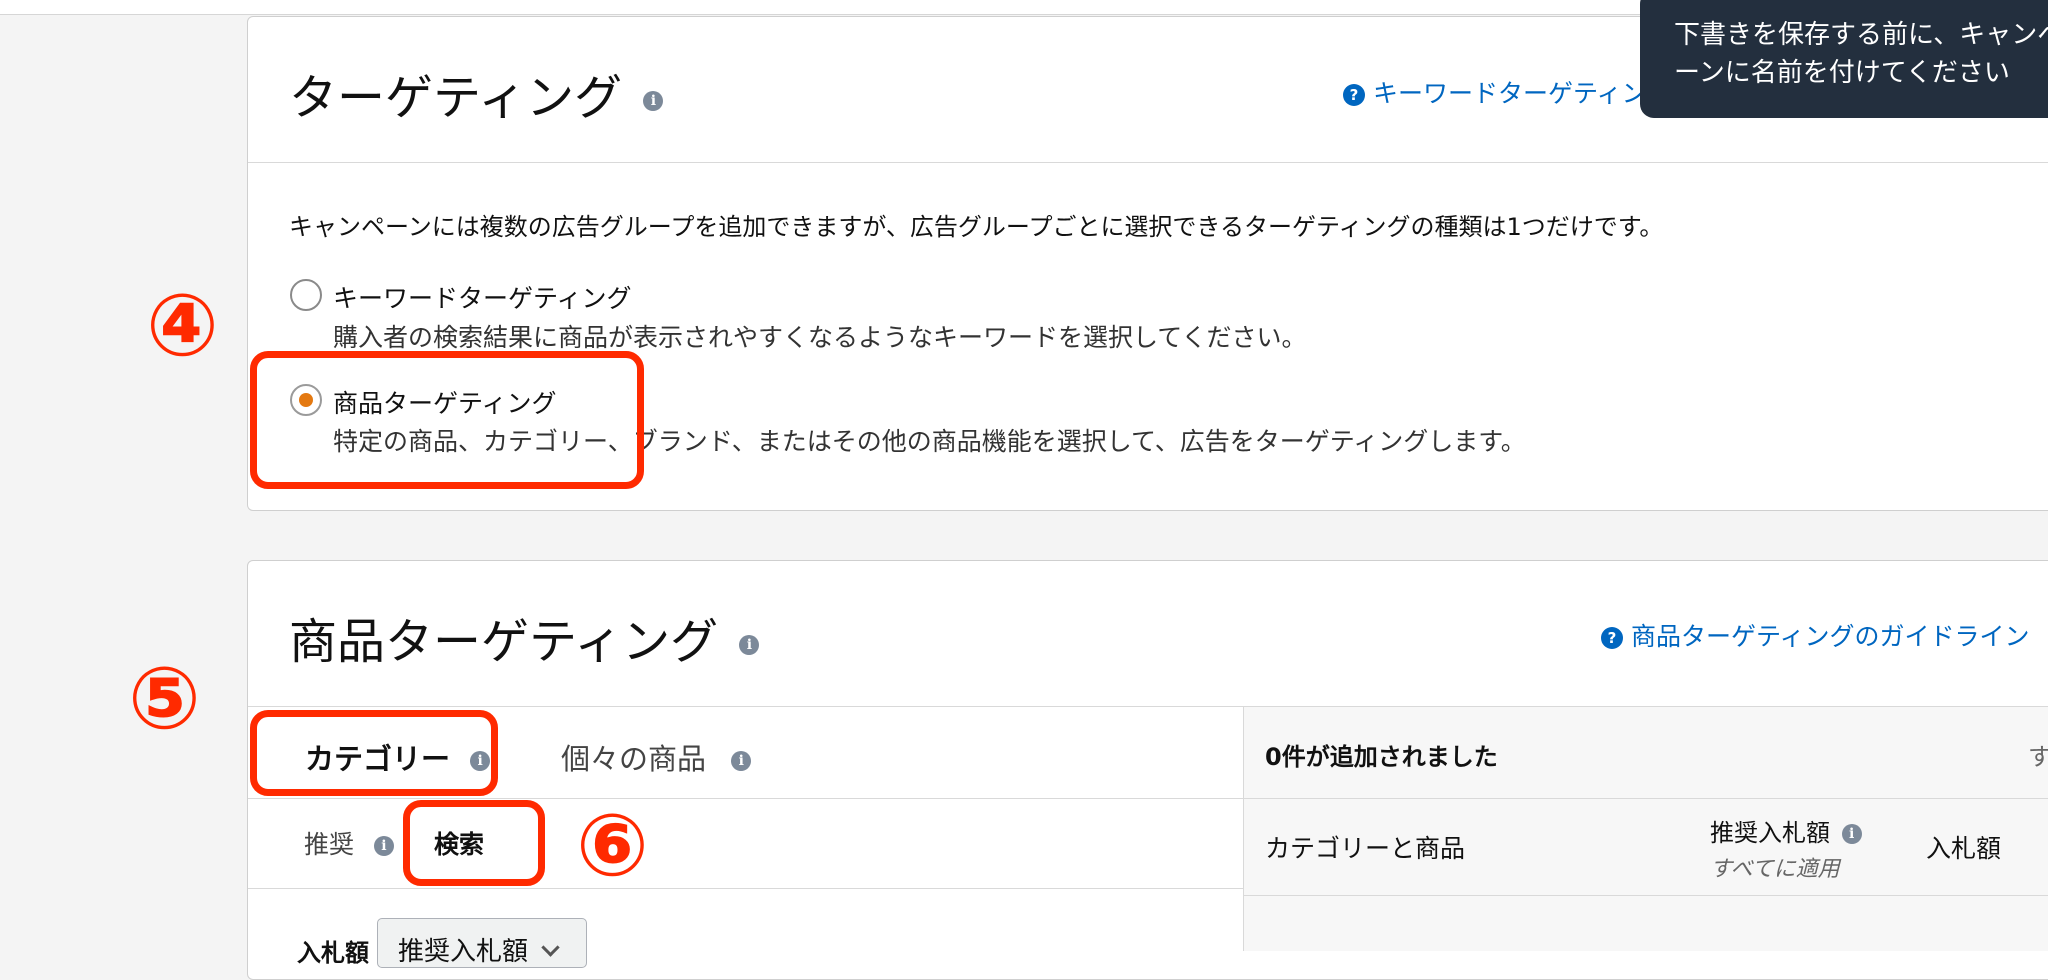 Image resolution: width=2048 pixels, height=980 pixels. Describe the element at coordinates (482, 297) in the screenshot. I see `option-keyword-label: キーワードターゲティング` at that location.